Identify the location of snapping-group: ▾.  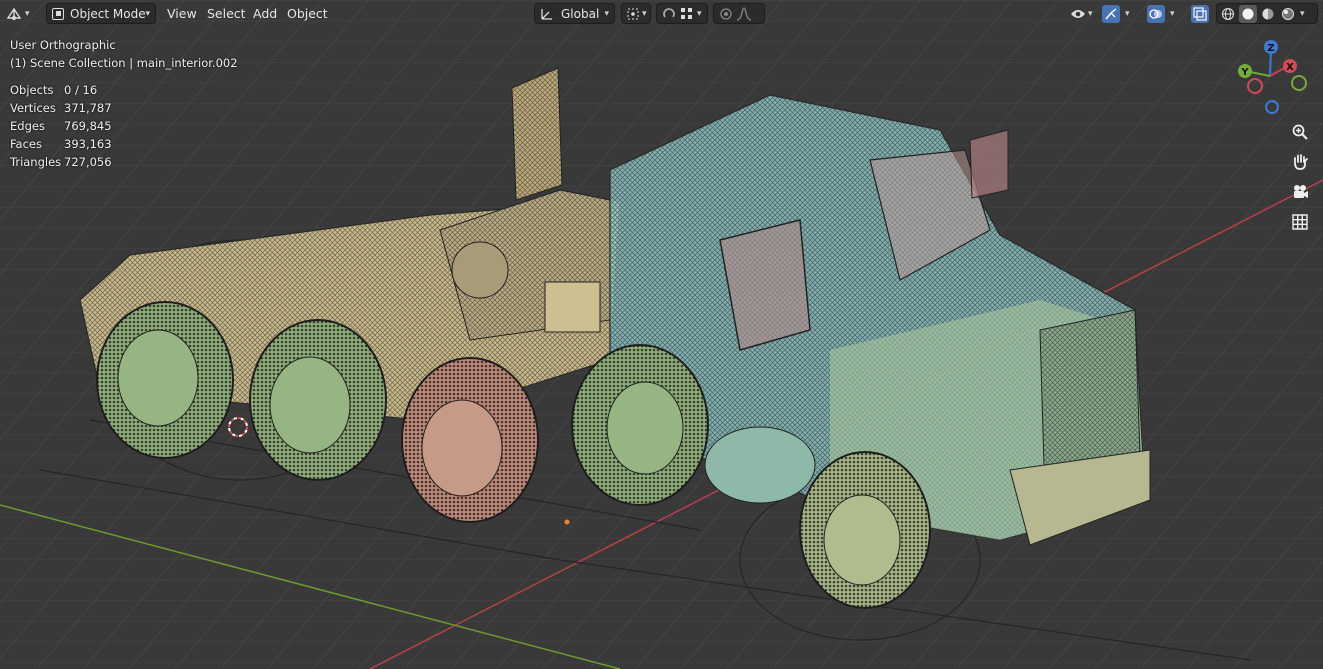
(682, 13).